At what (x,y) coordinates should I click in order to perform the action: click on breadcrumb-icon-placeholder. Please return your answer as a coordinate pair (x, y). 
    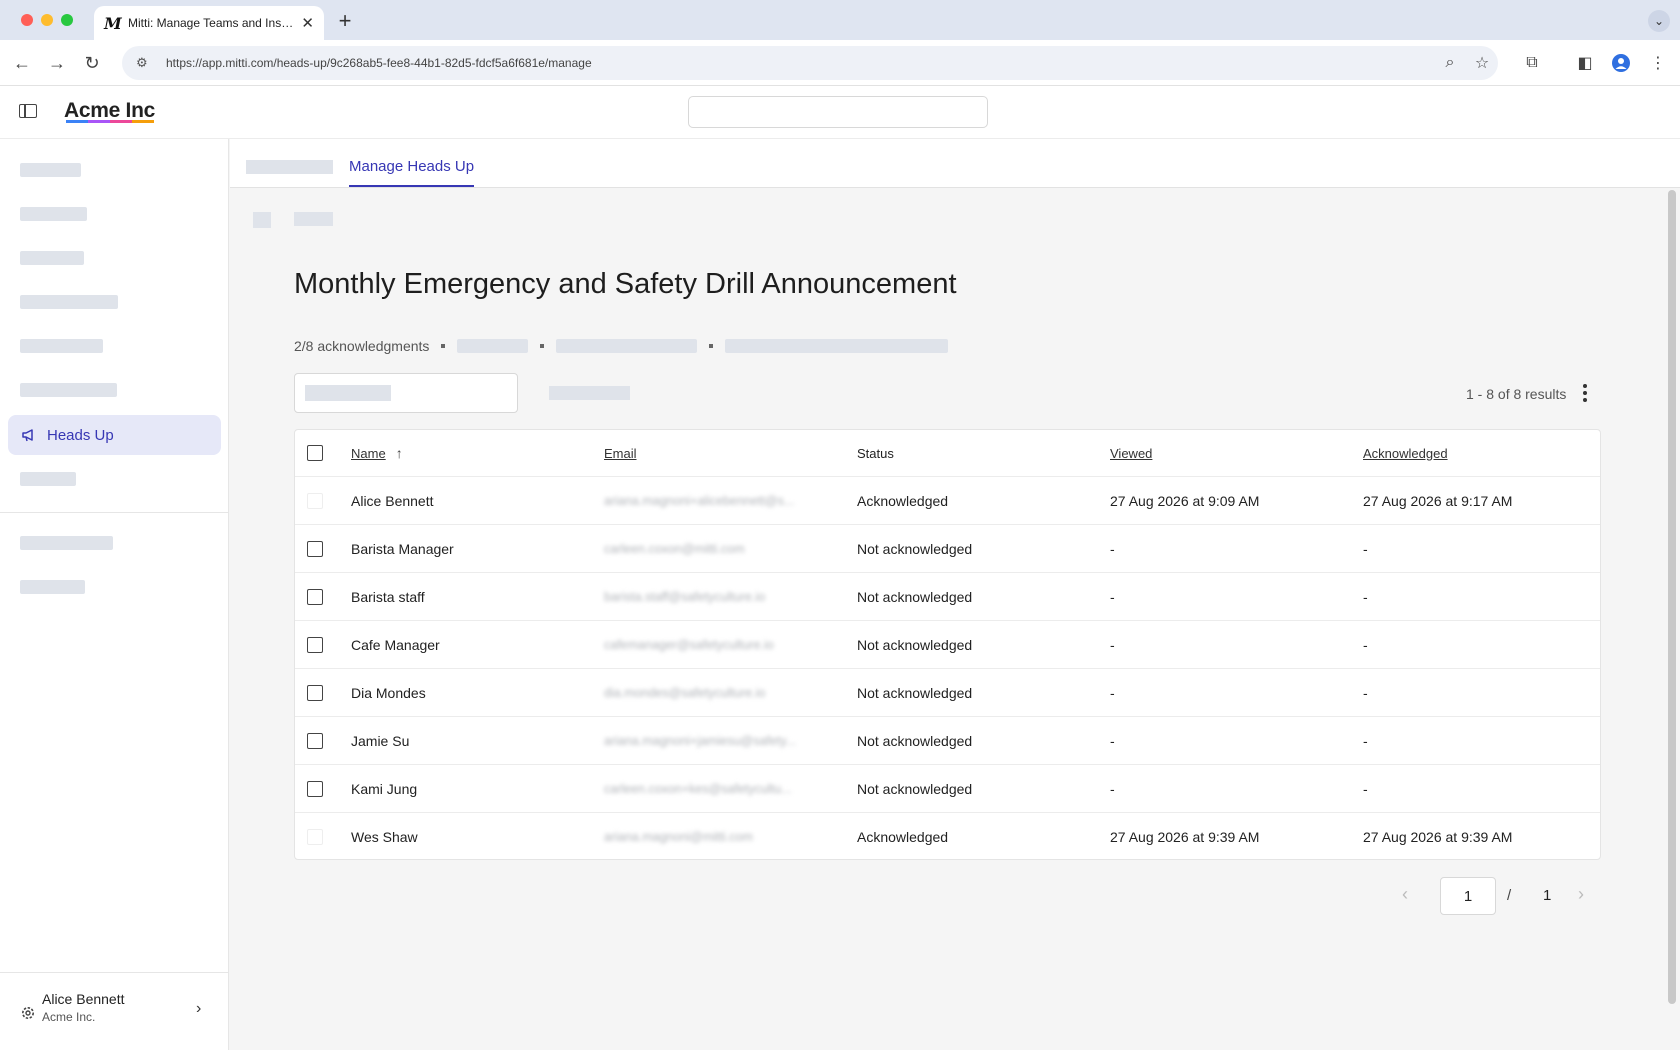
    Looking at the image, I should click on (262, 220).